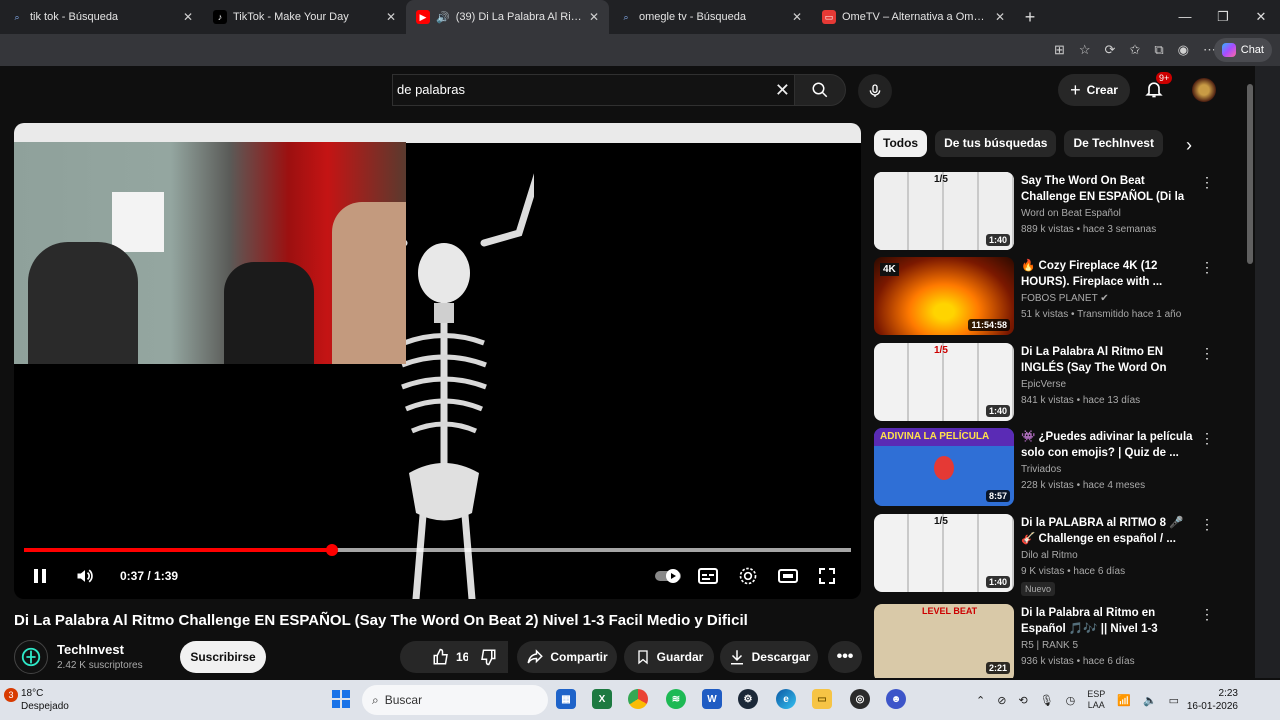  What do you see at coordinates (1110, 50) in the screenshot?
I see `extensions-icon: ⟳` at bounding box center [1110, 50].